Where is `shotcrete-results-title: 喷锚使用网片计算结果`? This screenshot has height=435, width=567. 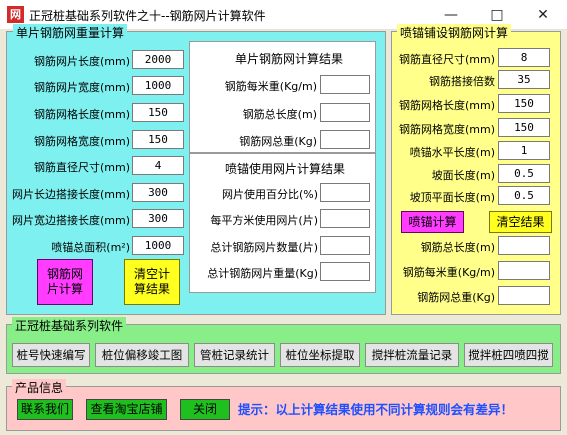
shotcrete-results-title: 喷锚使用网片计算结果 is located at coordinates (285, 169).